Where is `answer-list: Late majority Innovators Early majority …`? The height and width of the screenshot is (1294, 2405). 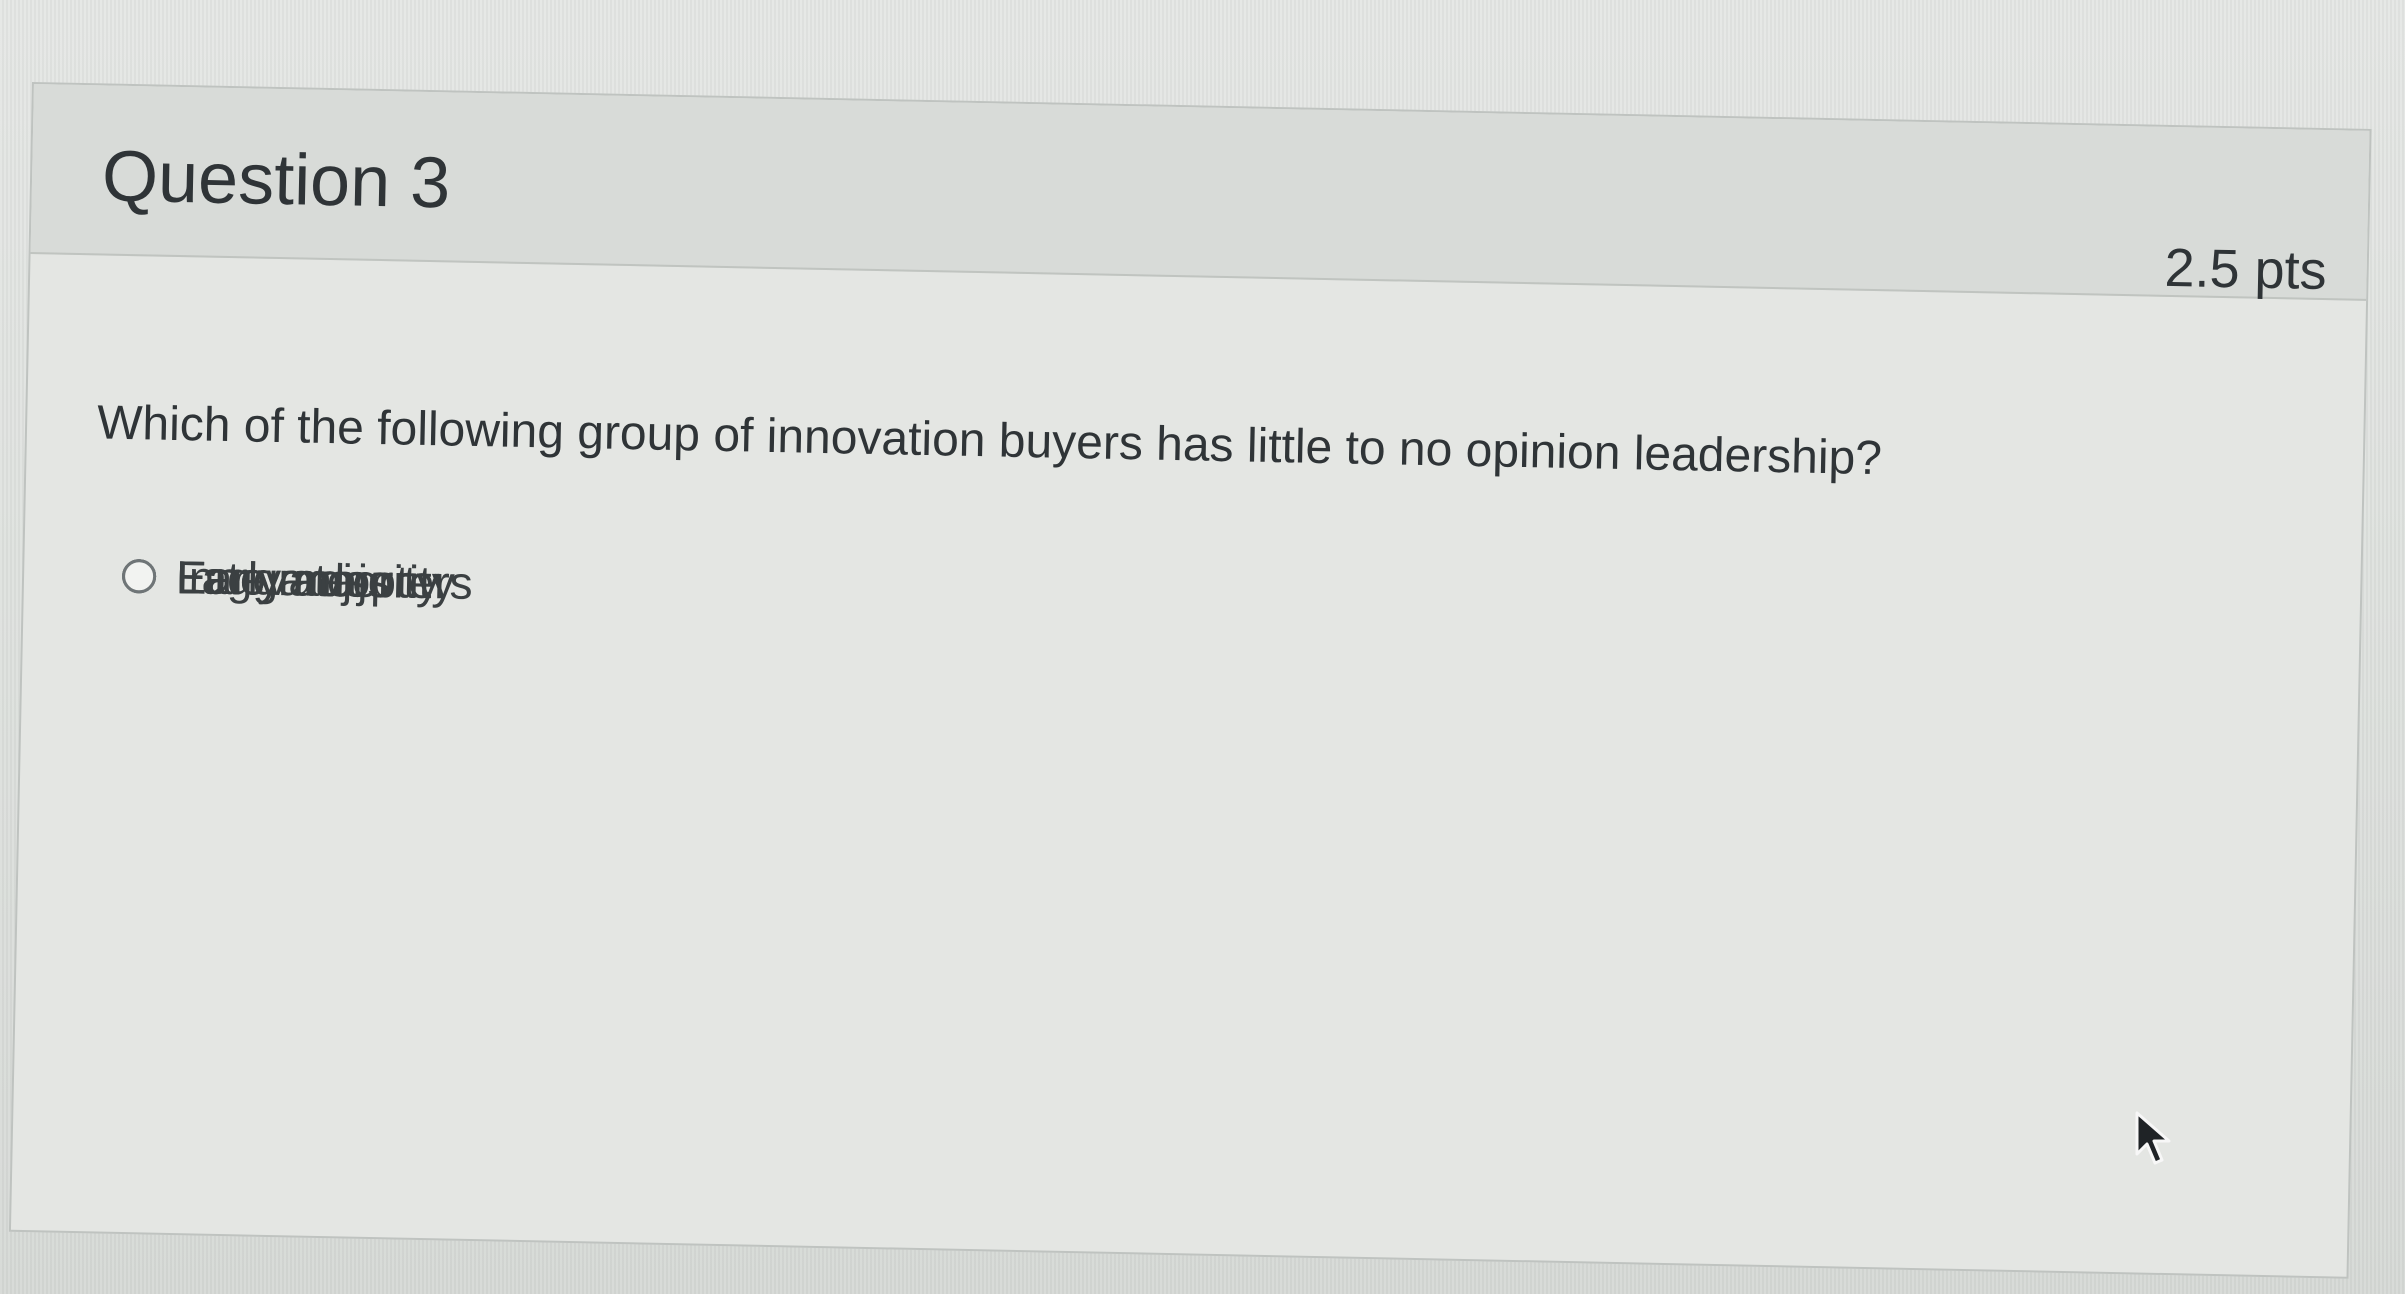 answer-list: Late majority Innovators Early majority … is located at coordinates (1200, 559).